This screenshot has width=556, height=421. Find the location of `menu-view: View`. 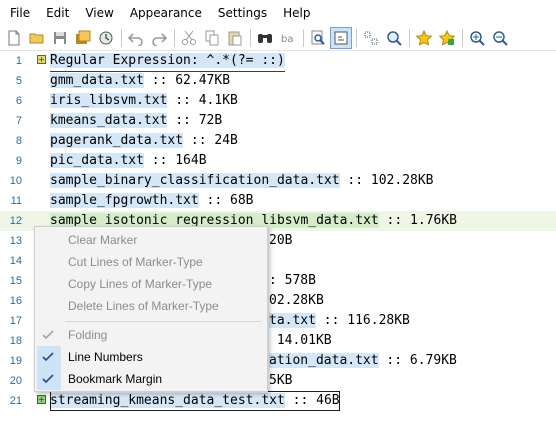

menu-view: View is located at coordinates (99, 13).